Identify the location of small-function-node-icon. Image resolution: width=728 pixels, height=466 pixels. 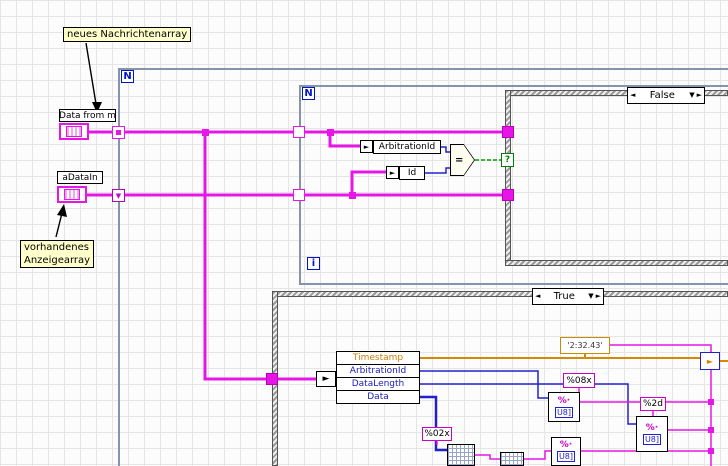
(512, 459).